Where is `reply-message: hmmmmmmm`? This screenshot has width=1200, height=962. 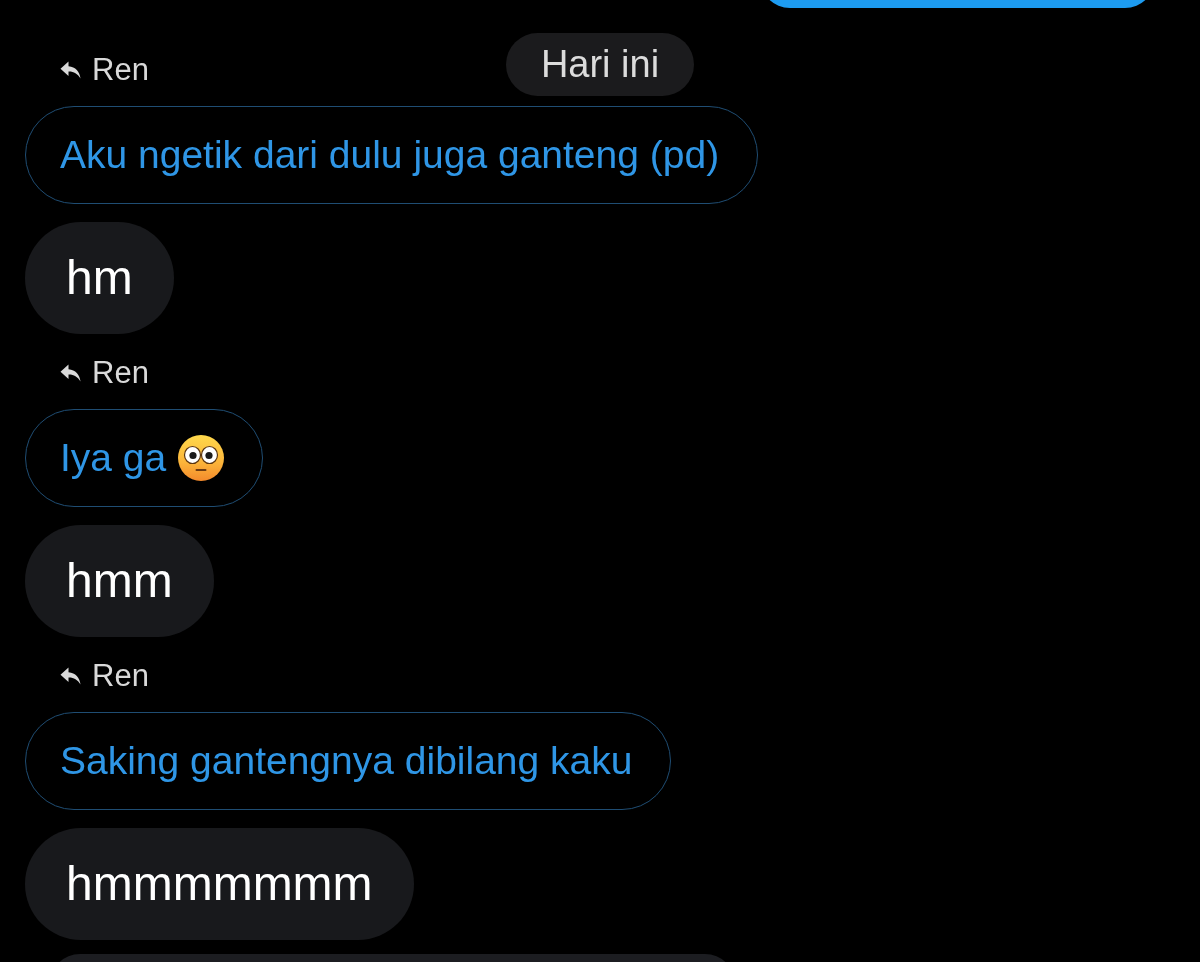 reply-message: hmmmmmmm is located at coordinates (219, 884).